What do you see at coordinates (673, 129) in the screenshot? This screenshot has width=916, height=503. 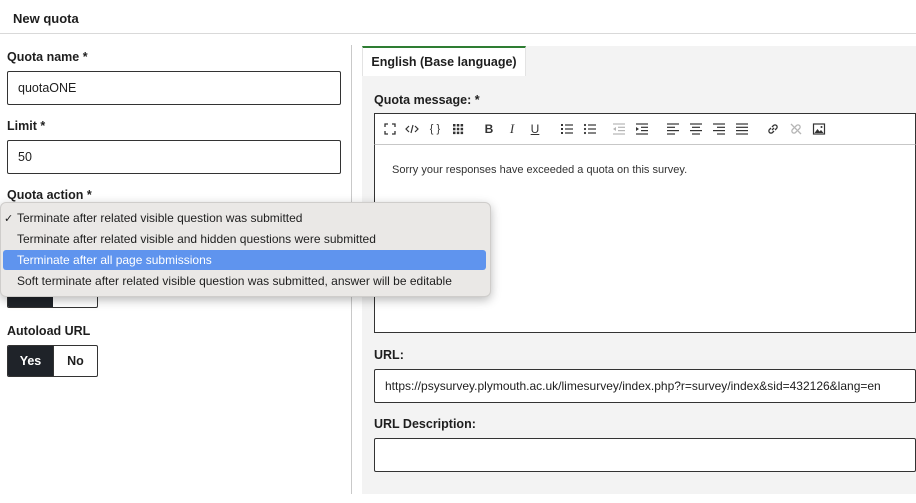 I see `align-left-icon` at bounding box center [673, 129].